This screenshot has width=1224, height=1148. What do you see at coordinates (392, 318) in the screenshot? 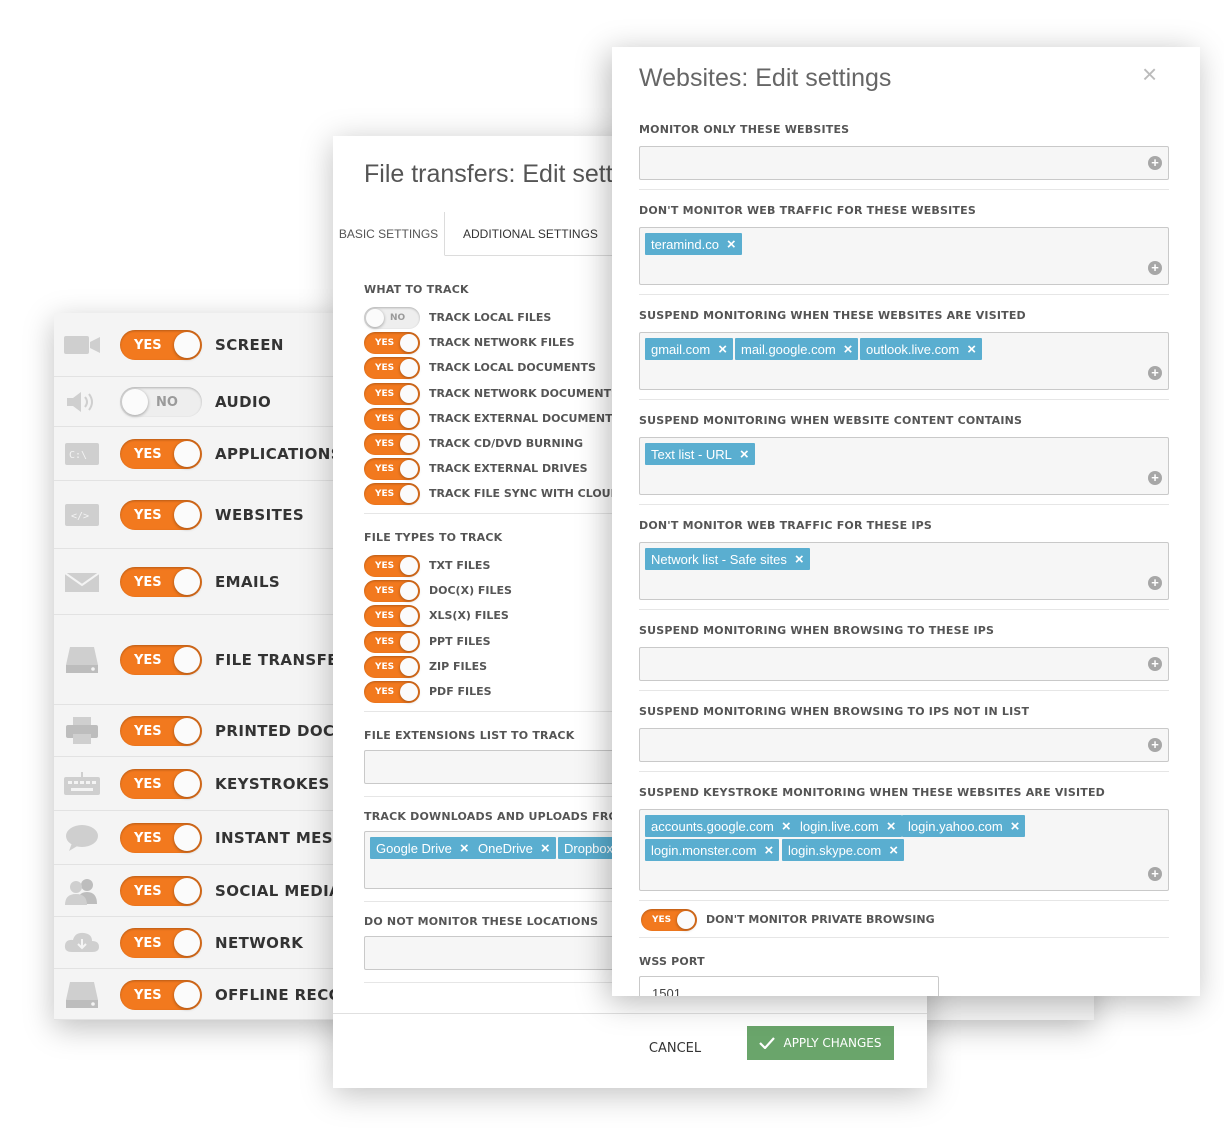
I see `track-option-toggle: NO` at bounding box center [392, 318].